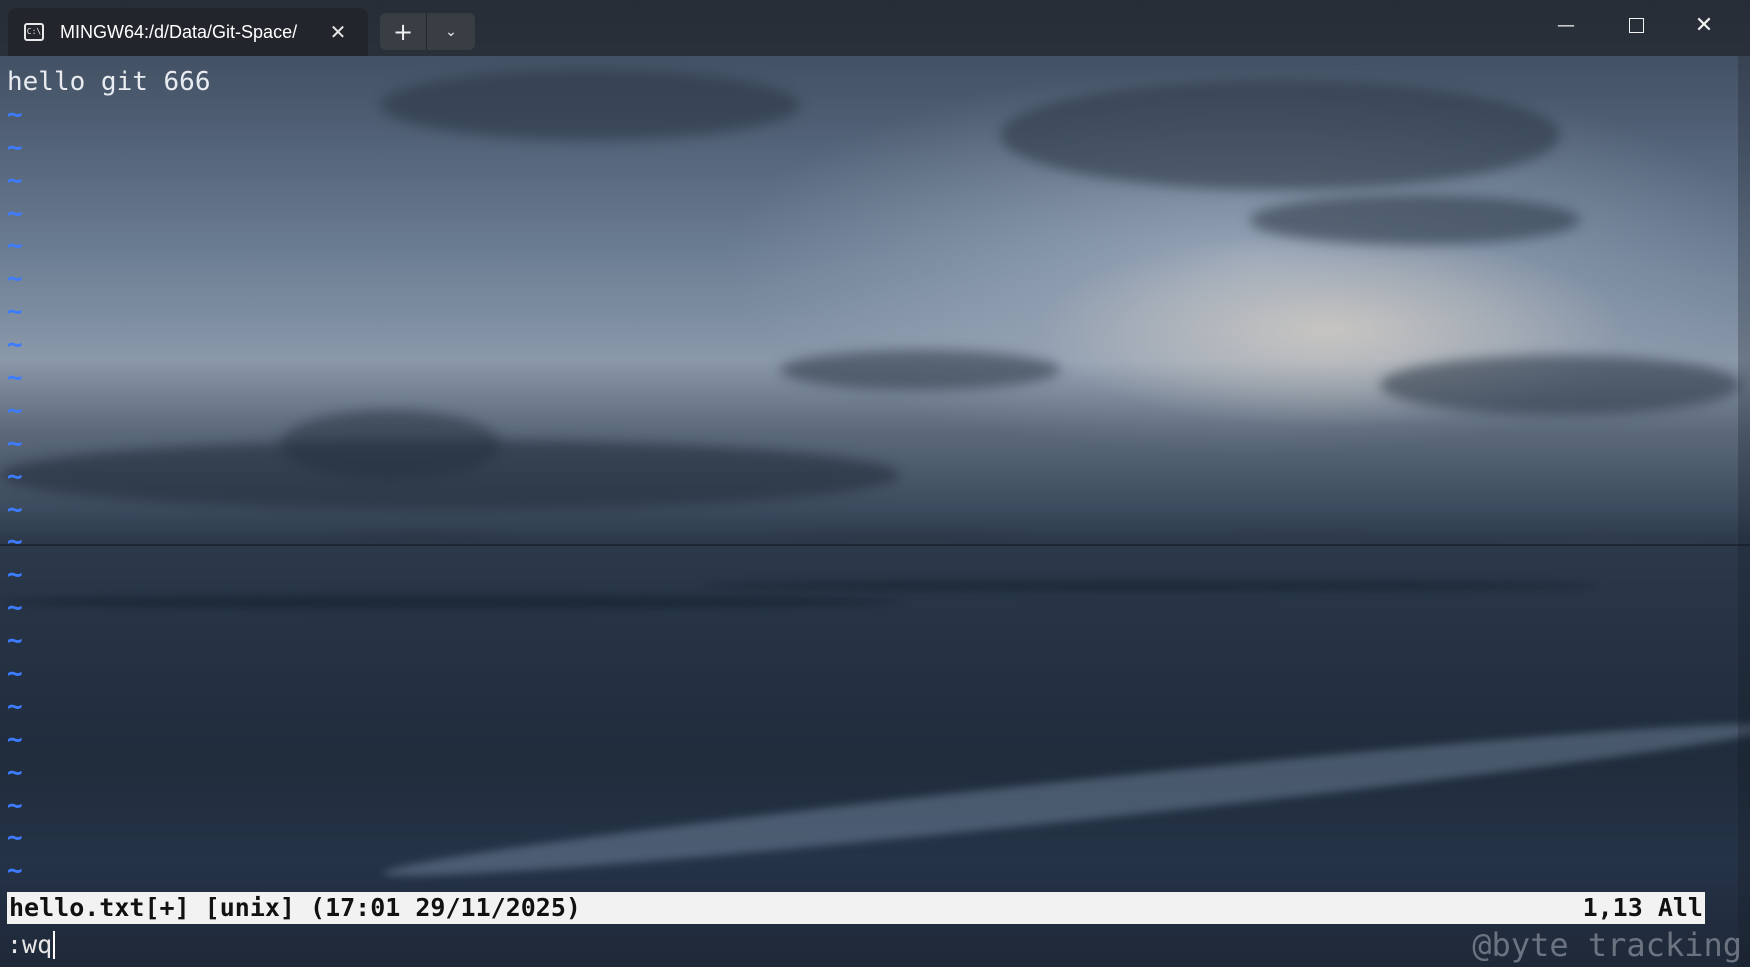 This screenshot has width=1750, height=967. What do you see at coordinates (109, 82) in the screenshot?
I see `buffer-line: hello git 666` at bounding box center [109, 82].